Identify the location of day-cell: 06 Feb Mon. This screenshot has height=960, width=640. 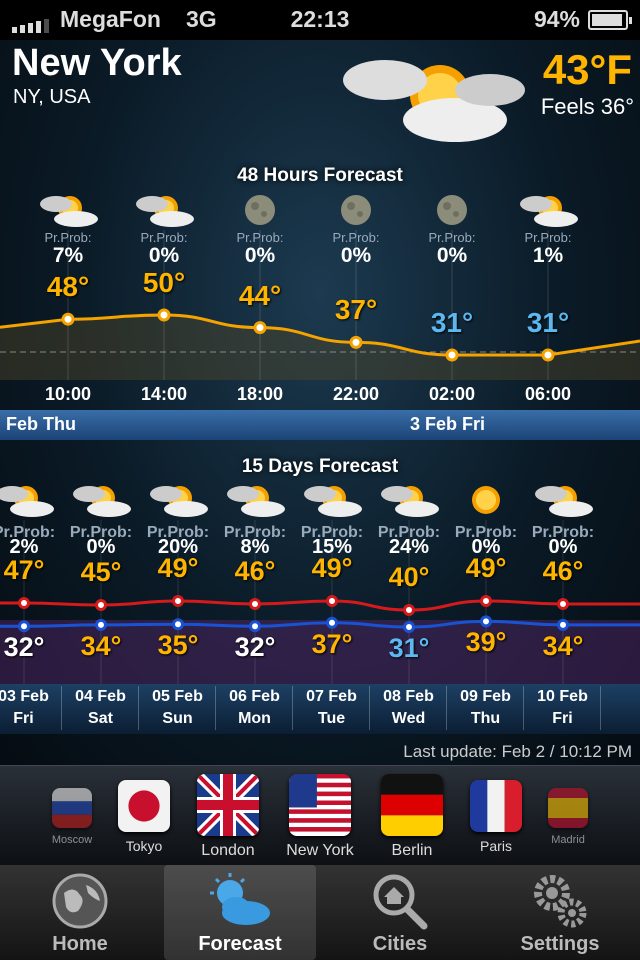
(255, 708).